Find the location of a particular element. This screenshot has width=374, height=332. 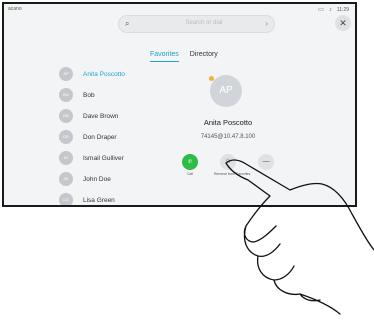

contact-name: Ismail Gulliver is located at coordinates (103, 158).